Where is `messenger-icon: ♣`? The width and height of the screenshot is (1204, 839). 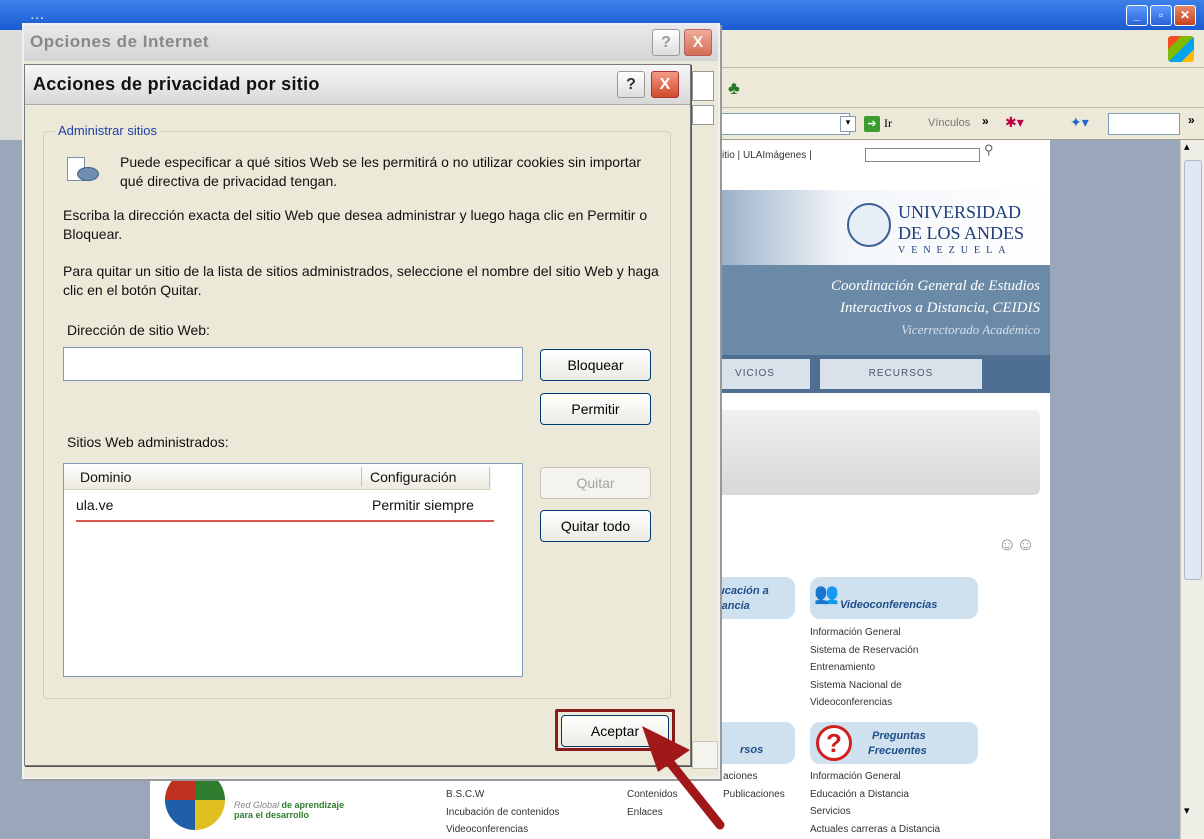
messenger-icon: ♣ is located at coordinates (734, 88).